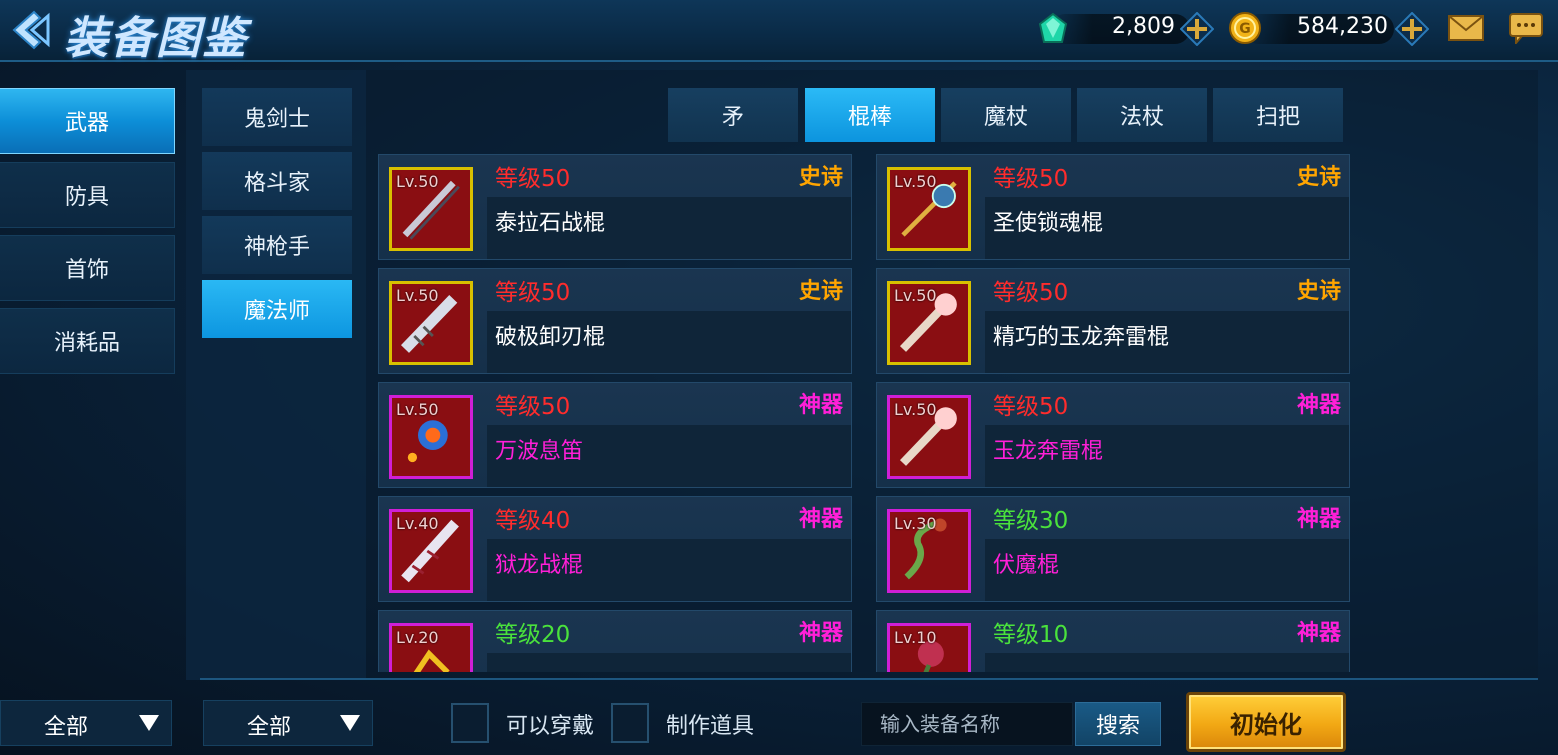 Image resolution: width=1558 pixels, height=755 pixels. Describe the element at coordinates (1053, 27) in the screenshot. I see `gem-icon` at that location.